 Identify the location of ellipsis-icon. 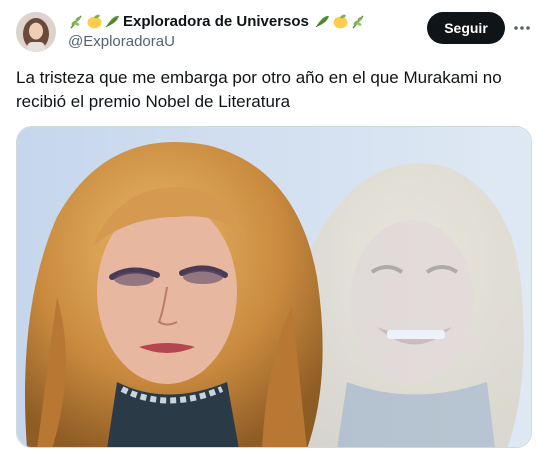
(522, 28).